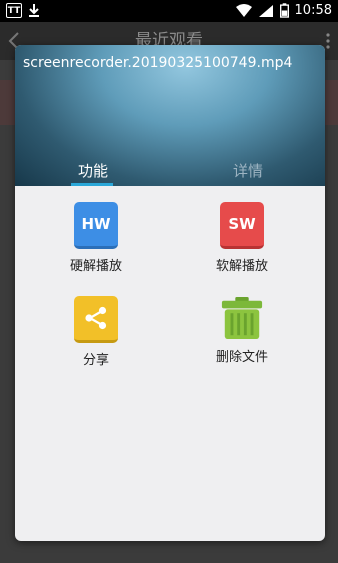  I want to click on app-notification-icon: TT, so click(14, 10).